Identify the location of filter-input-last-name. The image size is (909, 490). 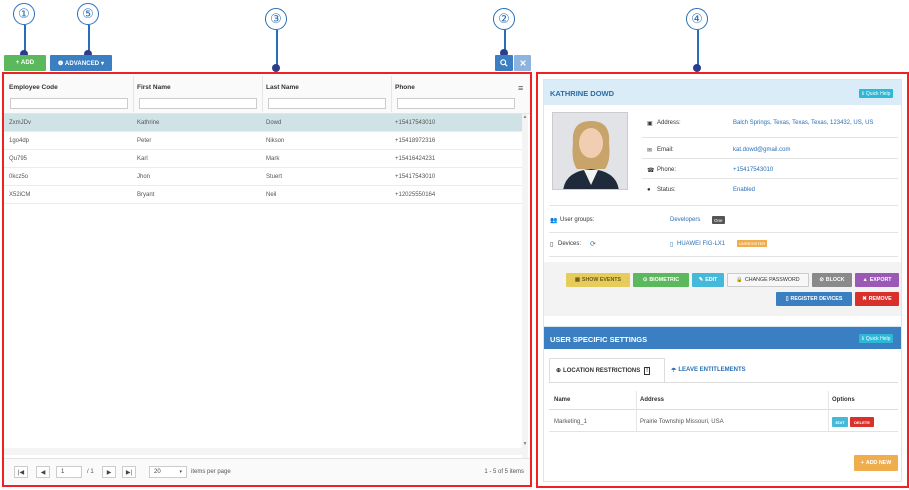
(327, 103).